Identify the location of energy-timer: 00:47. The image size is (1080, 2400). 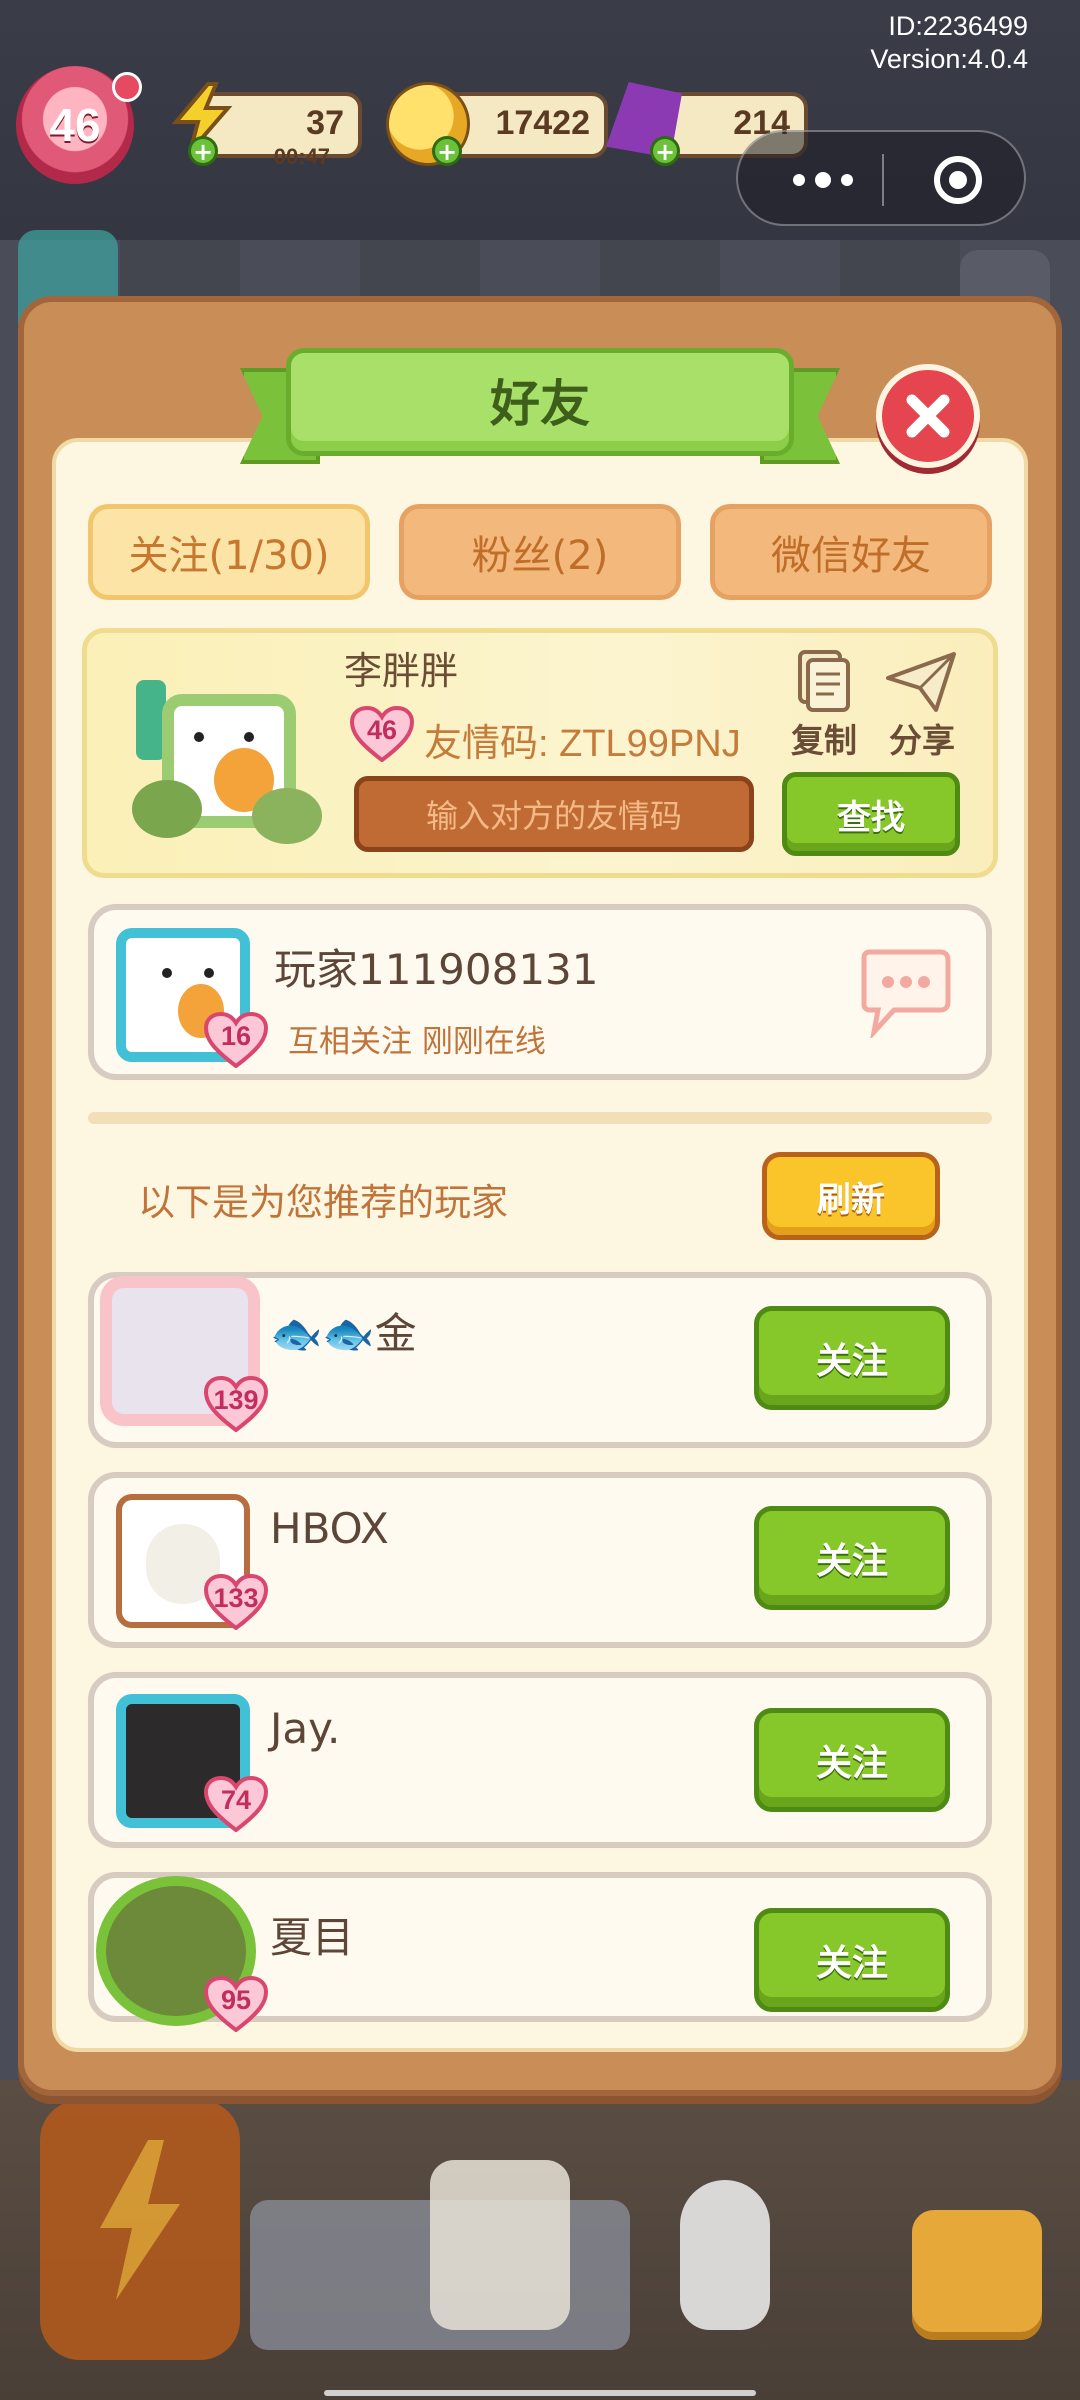
(301, 156).